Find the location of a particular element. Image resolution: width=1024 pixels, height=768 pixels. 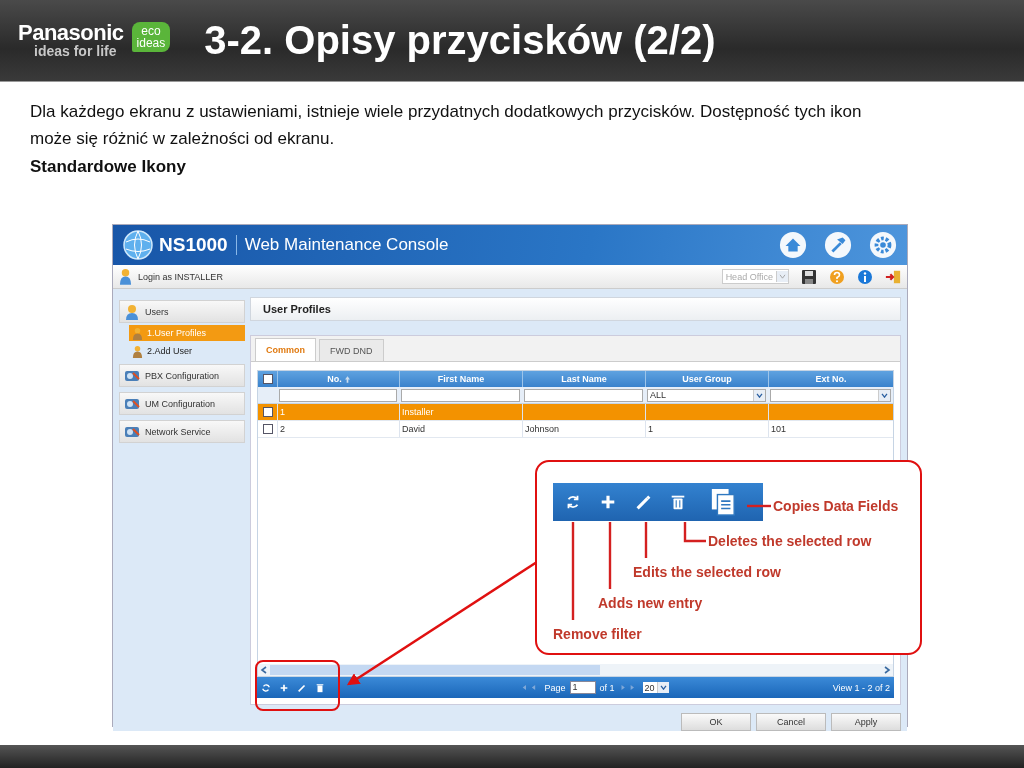

globe-icon is located at coordinates (138, 245).